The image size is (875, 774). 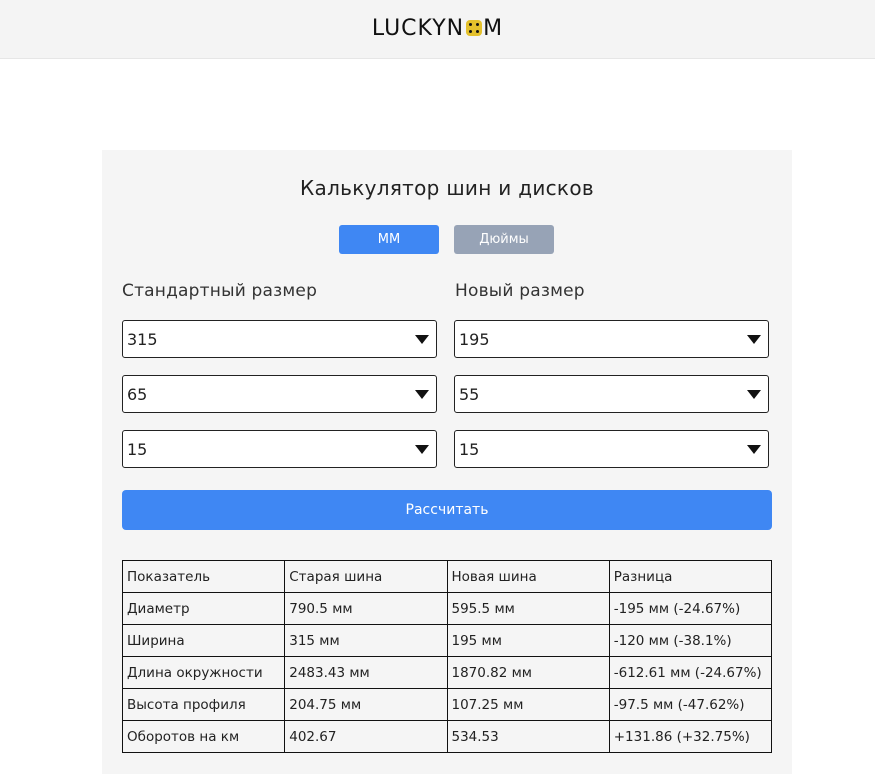 What do you see at coordinates (203, 672) in the screenshot?
I see `table-cell: Длина окружности` at bounding box center [203, 672].